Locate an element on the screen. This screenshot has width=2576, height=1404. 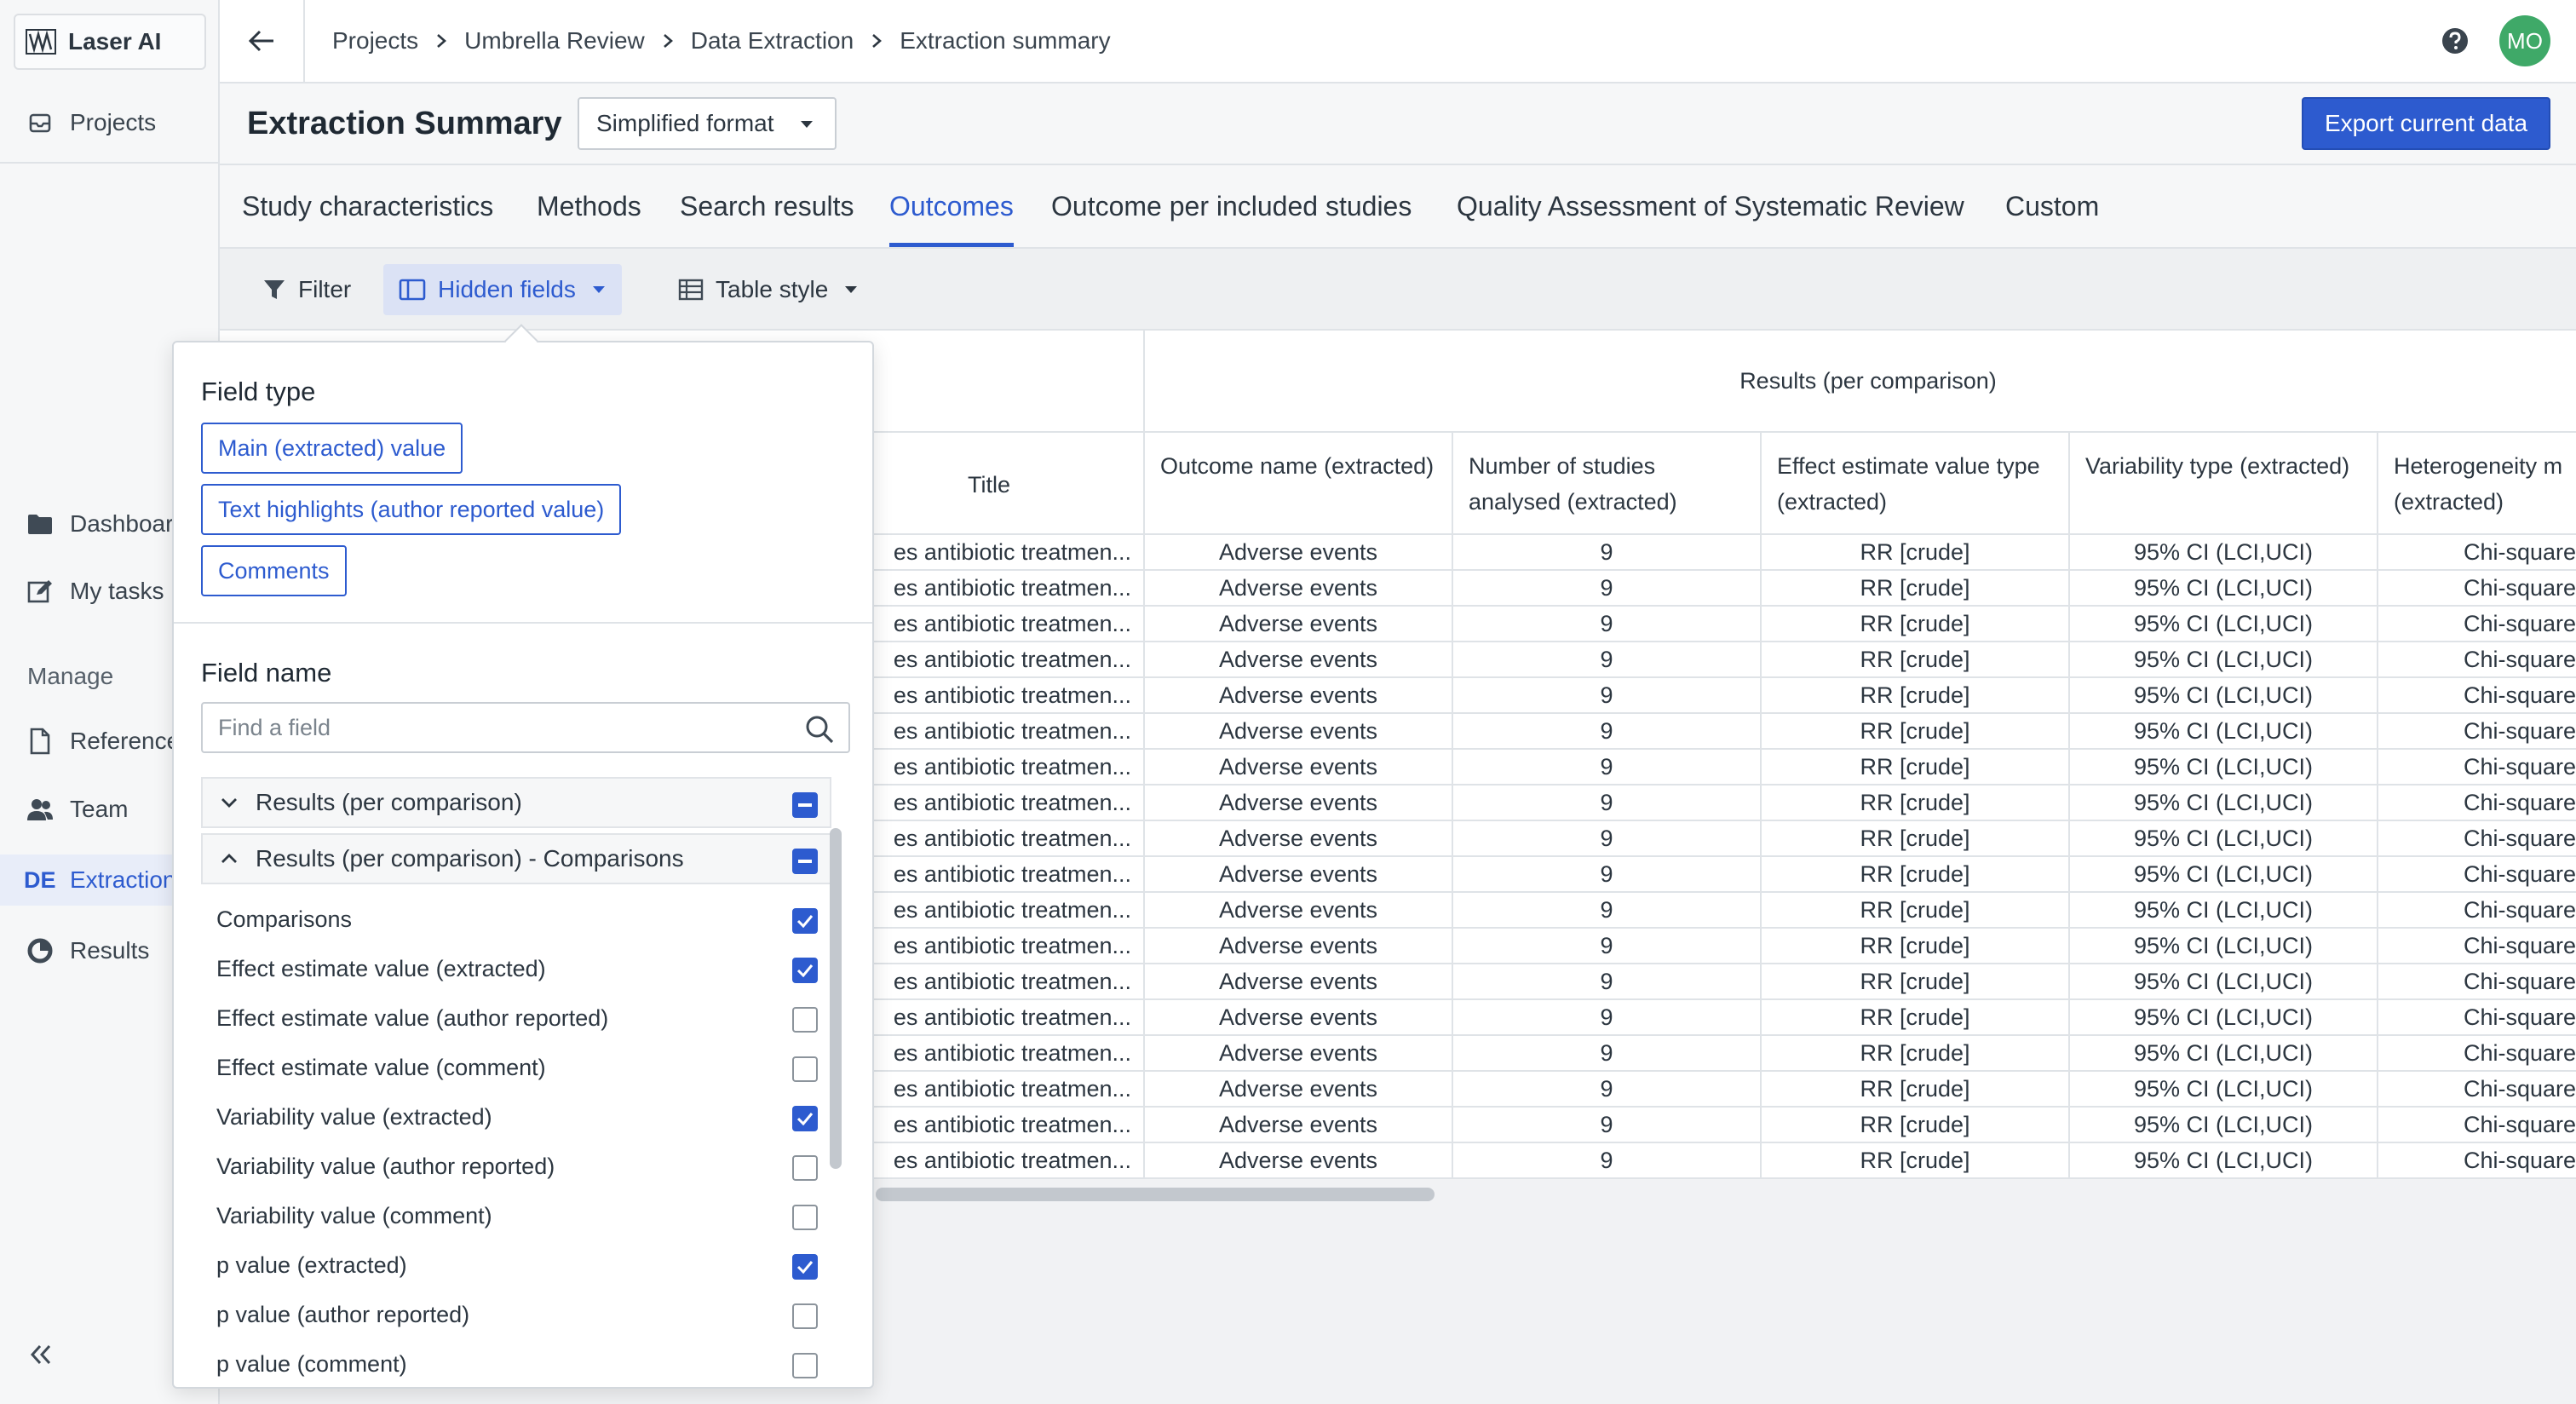
field-item: p value (author reported) is located at coordinates (516, 1314).